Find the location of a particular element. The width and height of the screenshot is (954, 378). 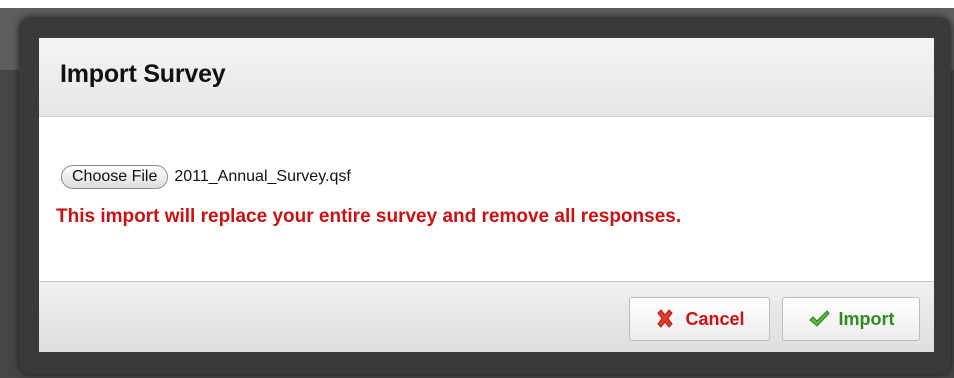

file-input-row: Choose File 2011_Annual_Survey.qsf is located at coordinates (206, 177).